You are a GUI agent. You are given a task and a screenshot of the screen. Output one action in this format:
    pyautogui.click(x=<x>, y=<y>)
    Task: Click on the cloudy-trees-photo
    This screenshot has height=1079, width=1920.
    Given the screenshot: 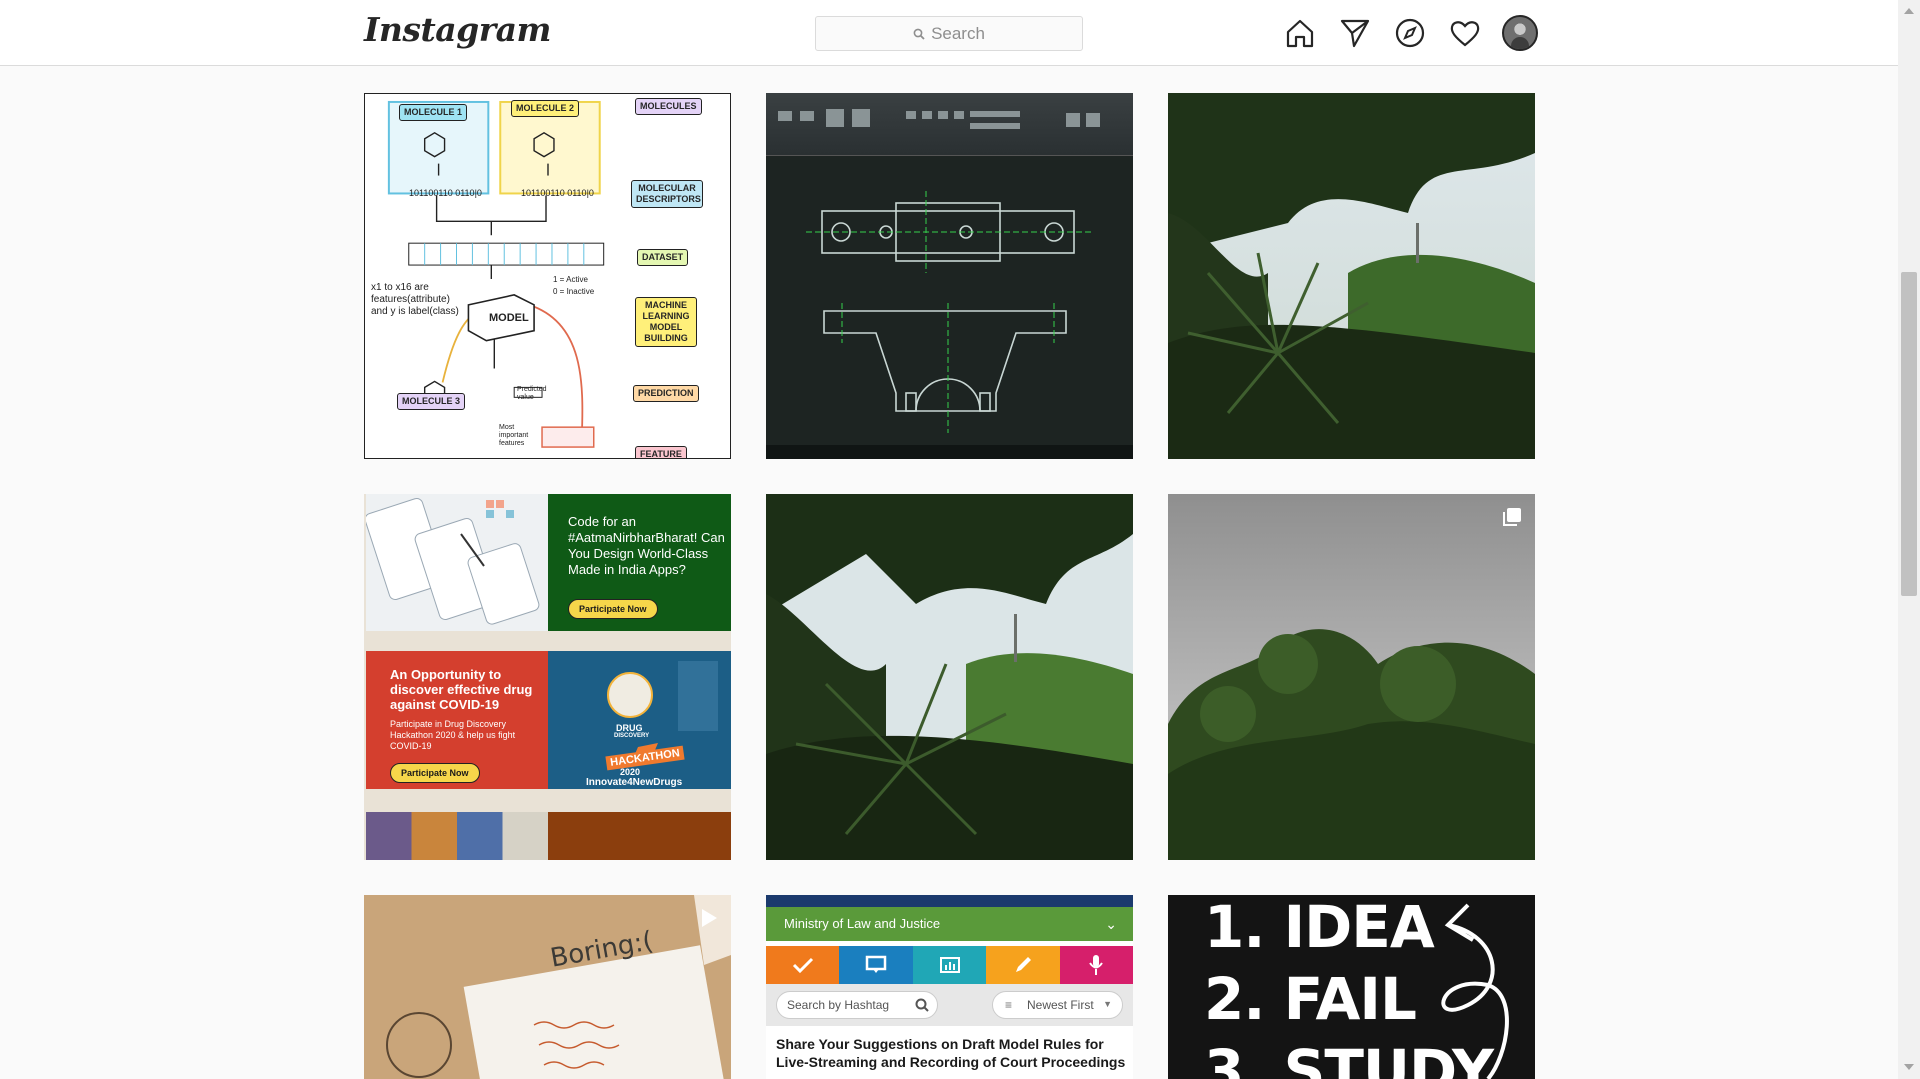 What is the action you would take?
    pyautogui.click(x=1351, y=677)
    